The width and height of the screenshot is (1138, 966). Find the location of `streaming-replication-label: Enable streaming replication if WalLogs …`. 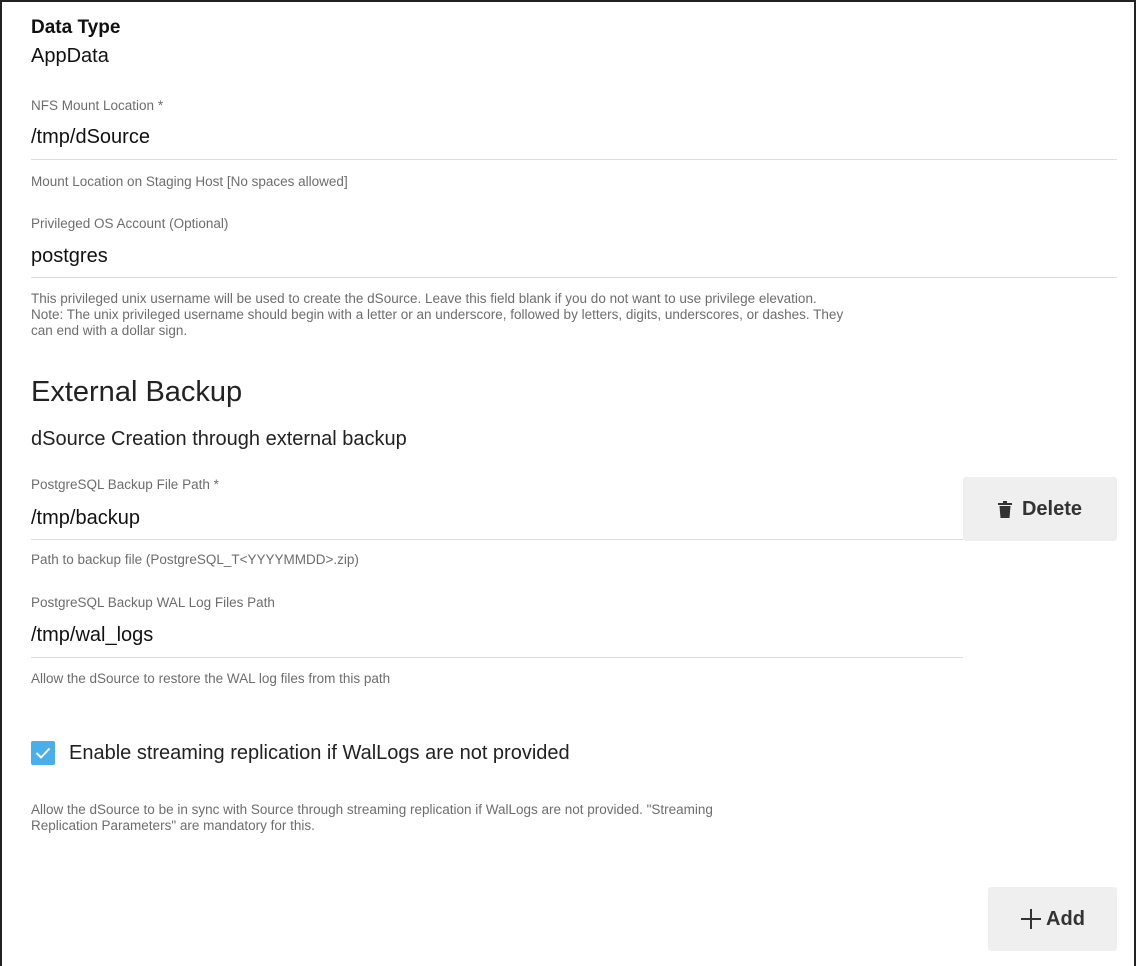

streaming-replication-label: Enable streaming replication if WalLogs … is located at coordinates (319, 753).